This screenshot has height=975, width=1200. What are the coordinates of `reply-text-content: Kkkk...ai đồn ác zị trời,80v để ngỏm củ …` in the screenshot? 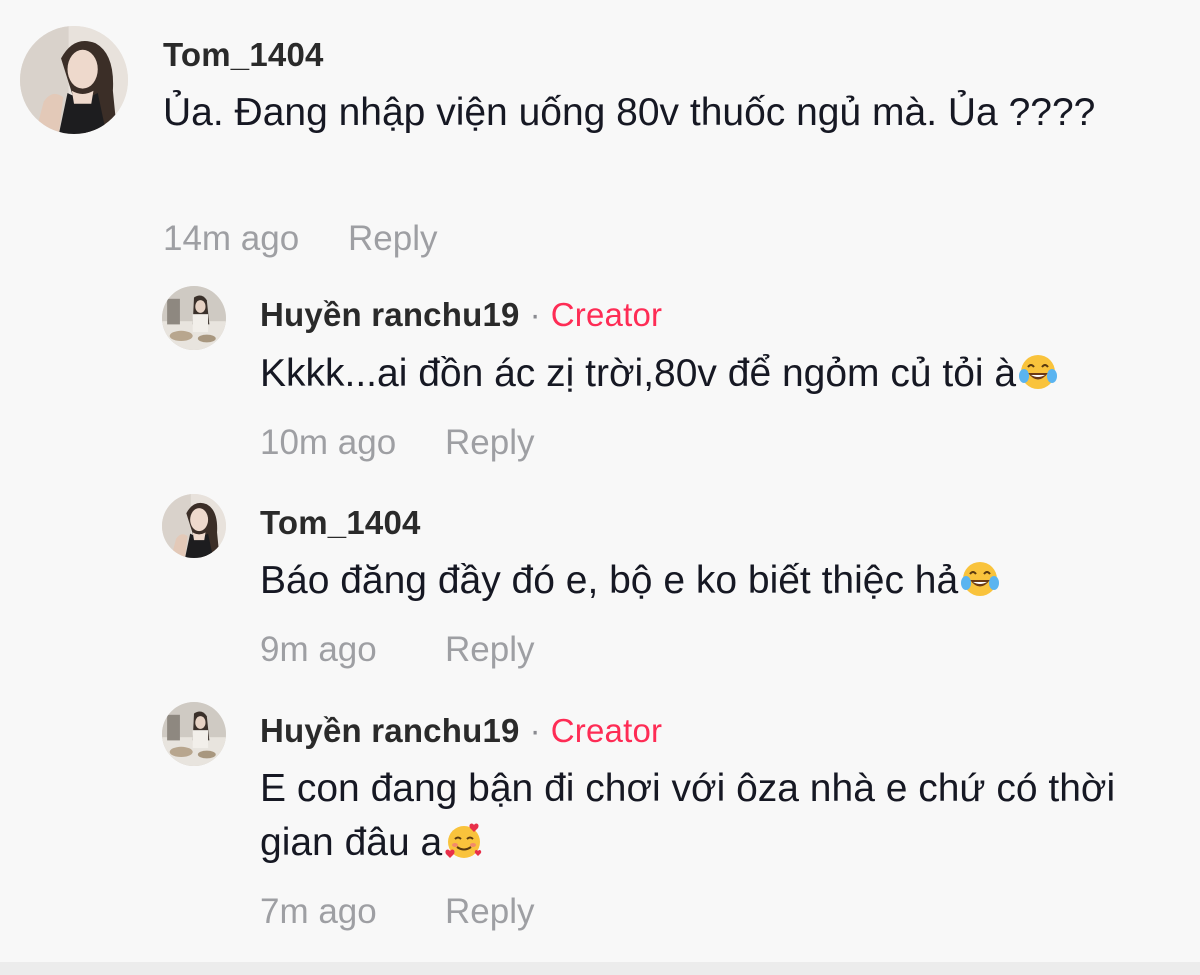 It's located at (638, 373).